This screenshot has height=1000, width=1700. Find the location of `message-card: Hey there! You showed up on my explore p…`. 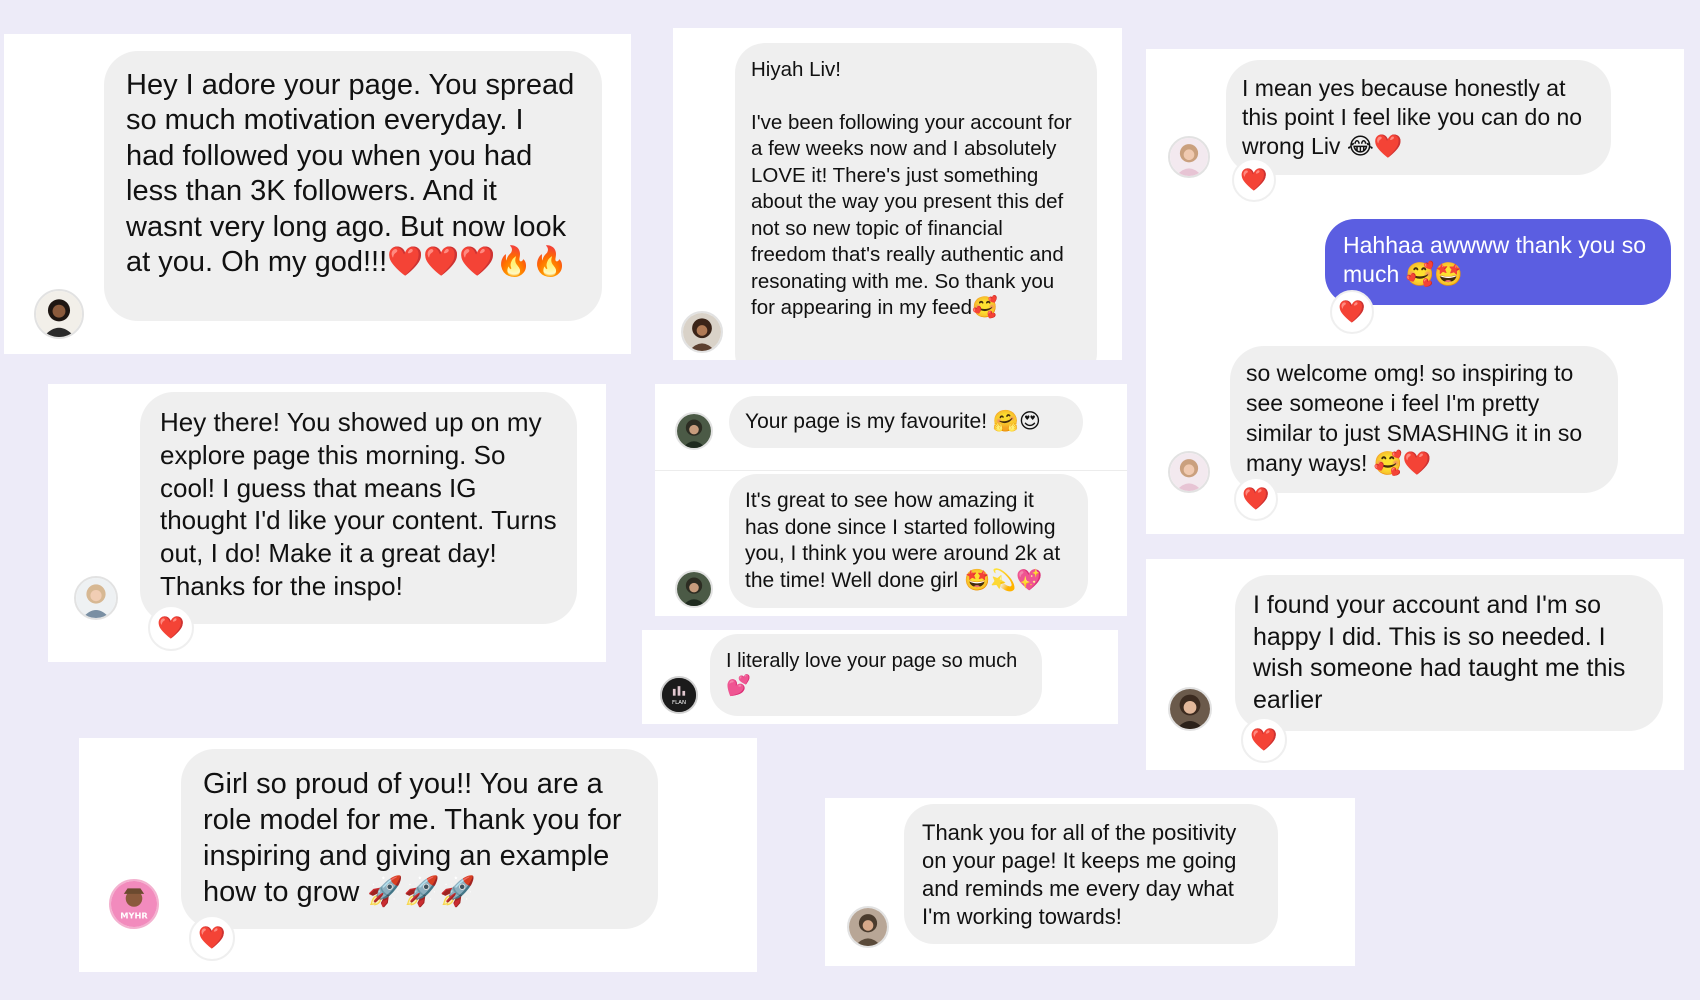

message-card: Hey there! You showed up on my explore p… is located at coordinates (327, 523).